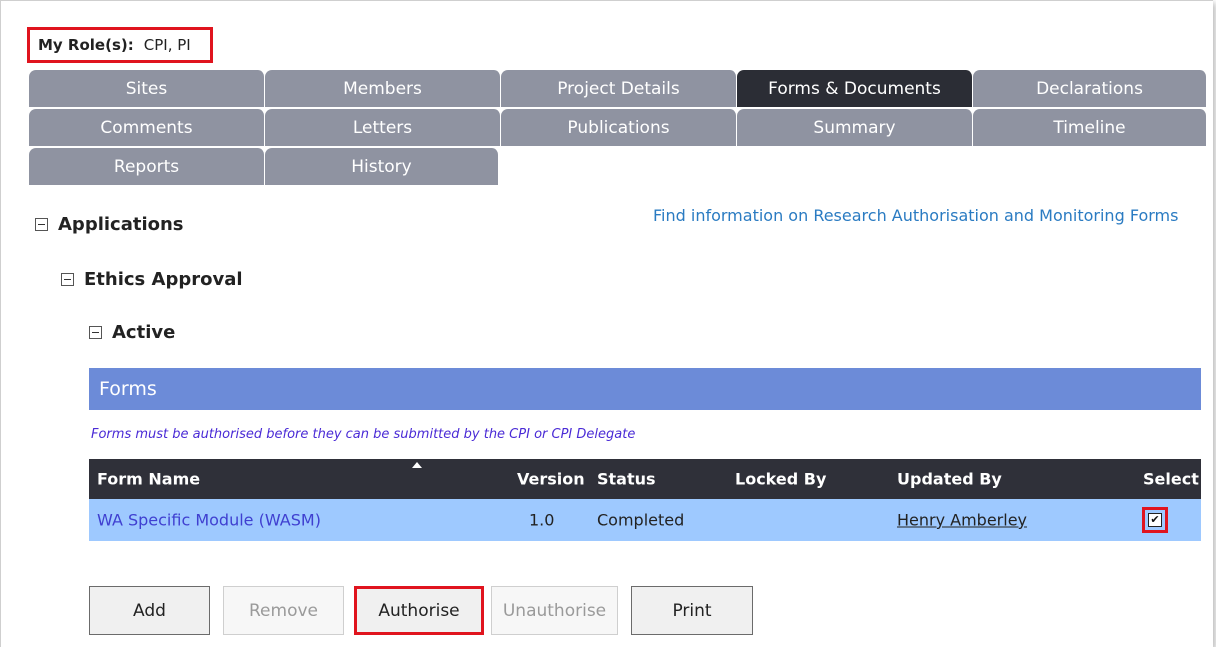 The height and width of the screenshot is (647, 1216). I want to click on tab-publications: Publications, so click(619, 127).